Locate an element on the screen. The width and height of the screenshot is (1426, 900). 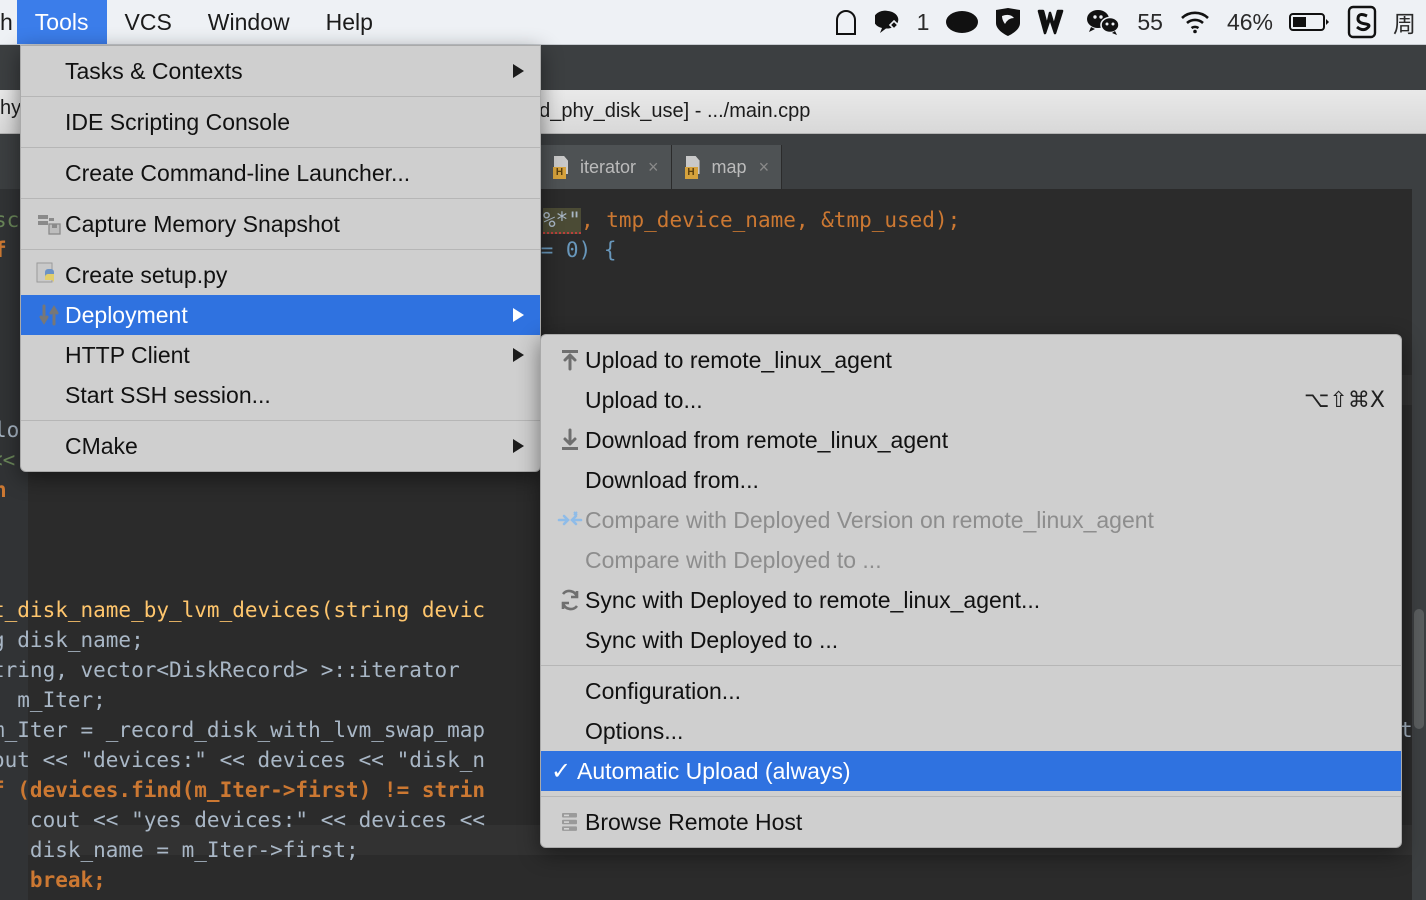
python-icon is located at coordinates (50, 275).